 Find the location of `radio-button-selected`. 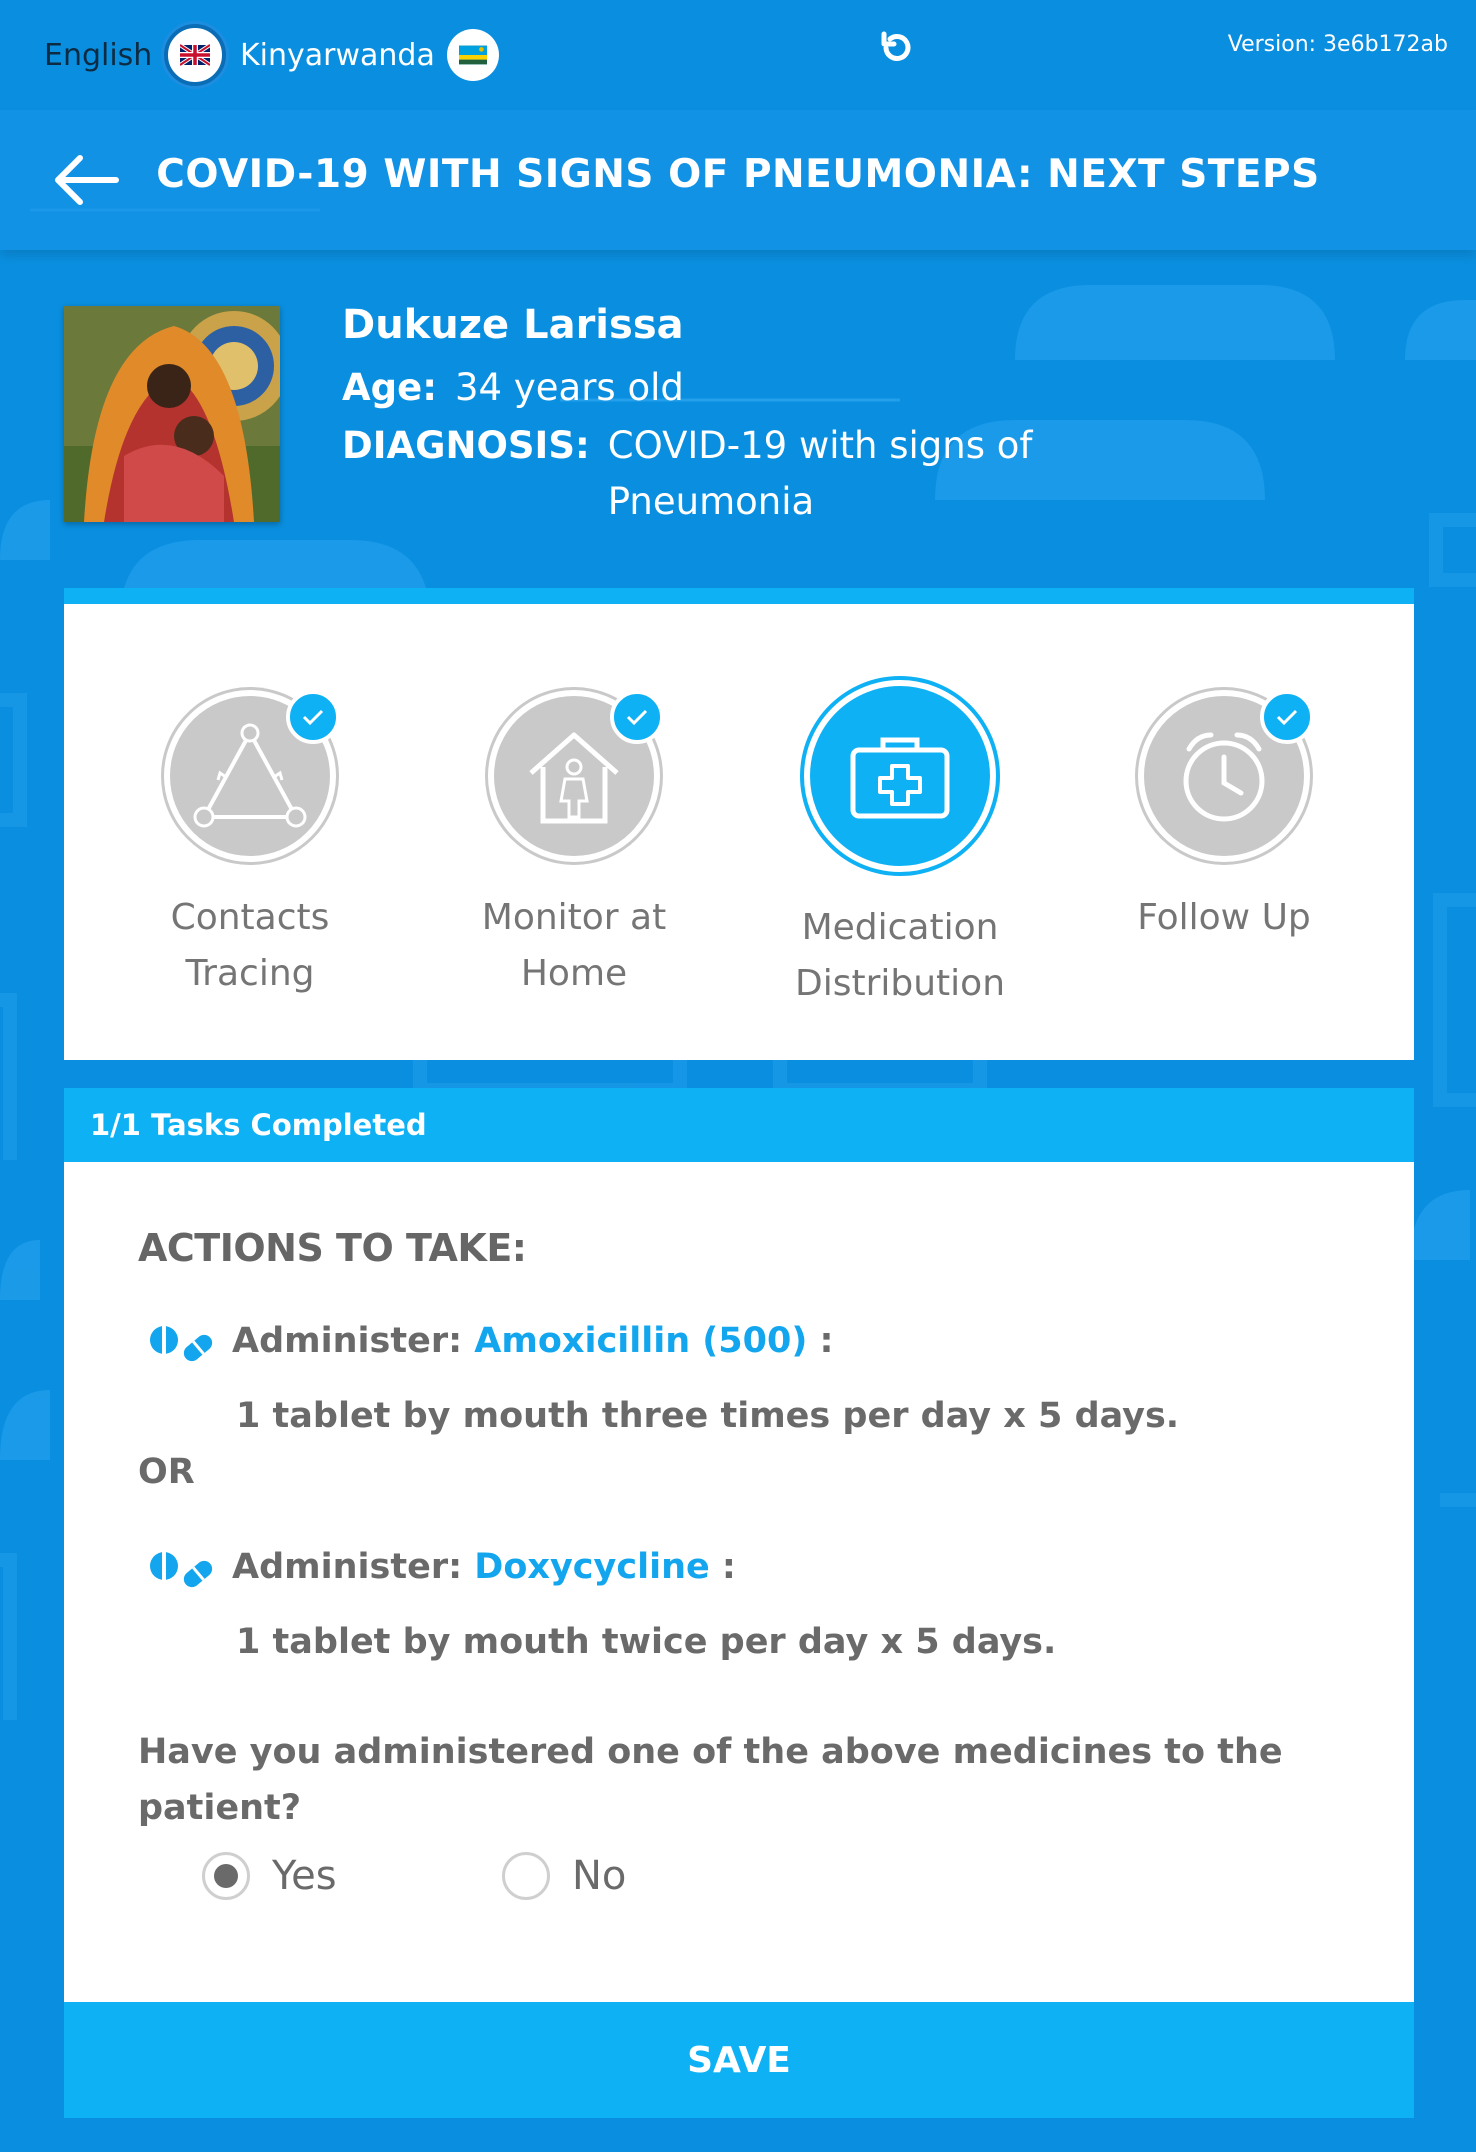

radio-button-selected is located at coordinates (226, 1876).